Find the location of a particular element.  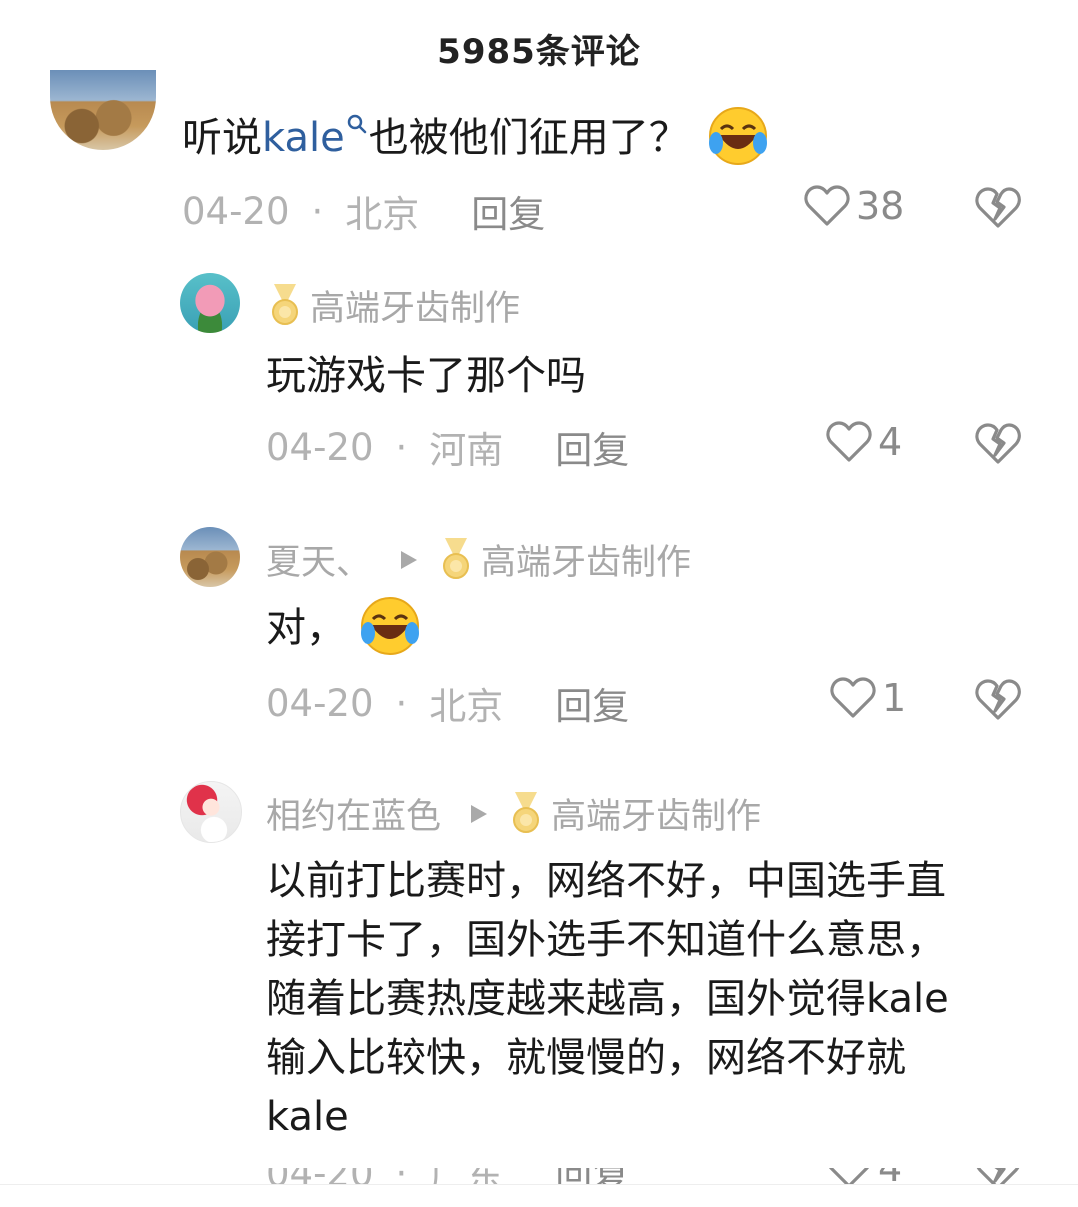

like-button: 1 is located at coordinates (868, 698).